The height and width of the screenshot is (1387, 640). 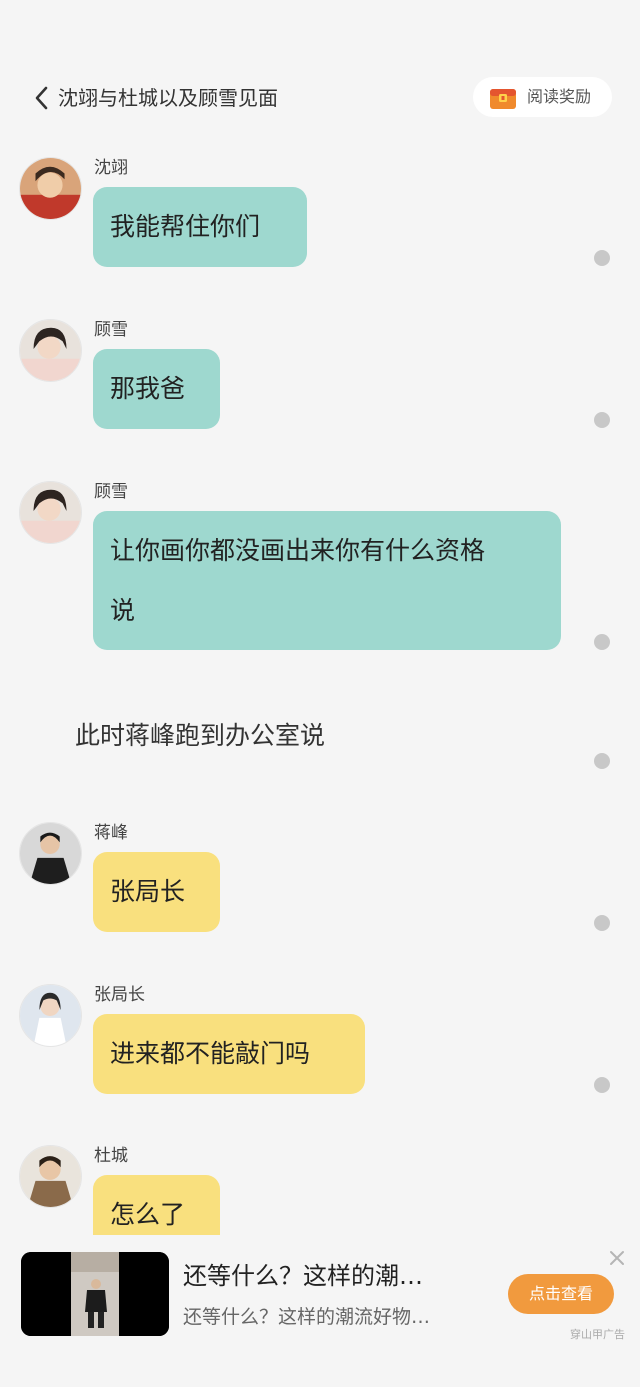 I want to click on sender-name: 张局长, so click(x=119, y=995).